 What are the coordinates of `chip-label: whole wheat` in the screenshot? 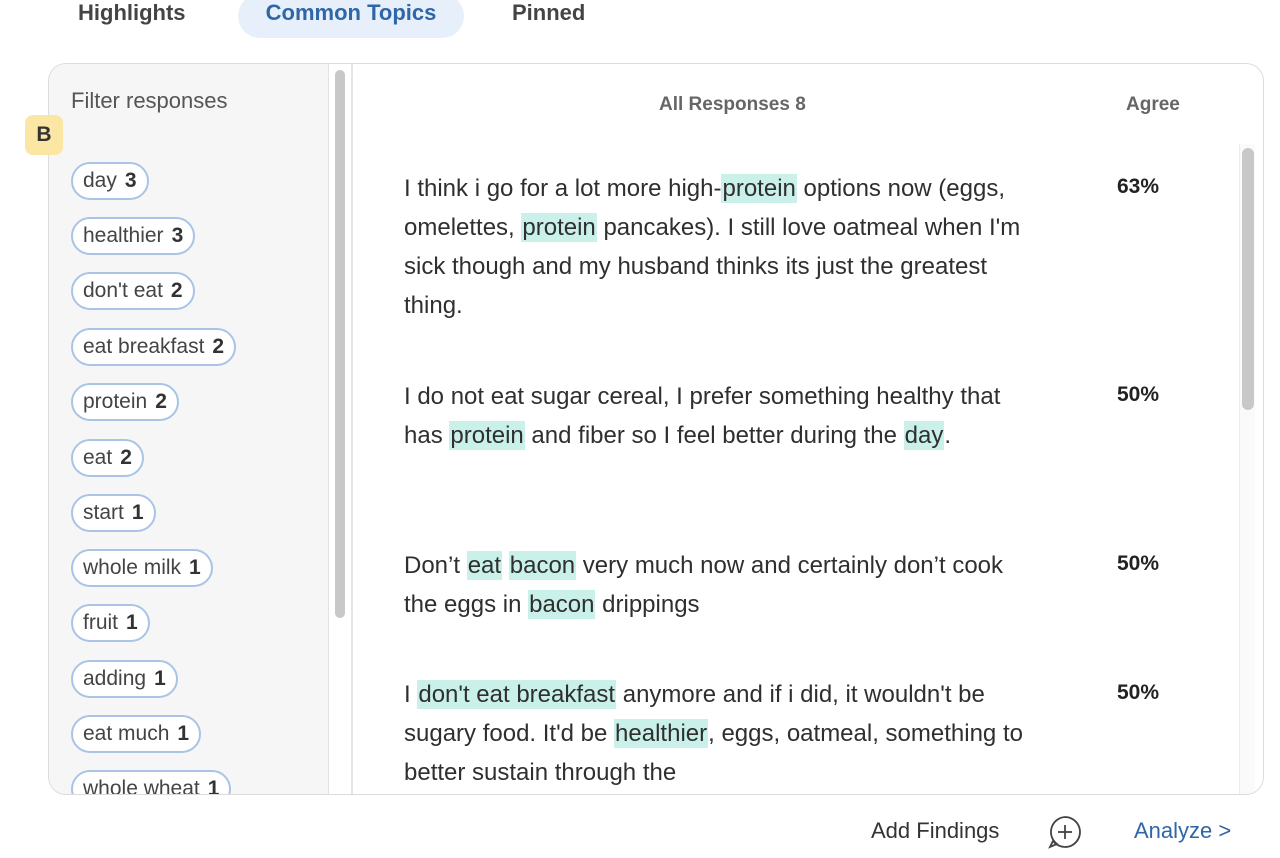 It's located at (141, 785).